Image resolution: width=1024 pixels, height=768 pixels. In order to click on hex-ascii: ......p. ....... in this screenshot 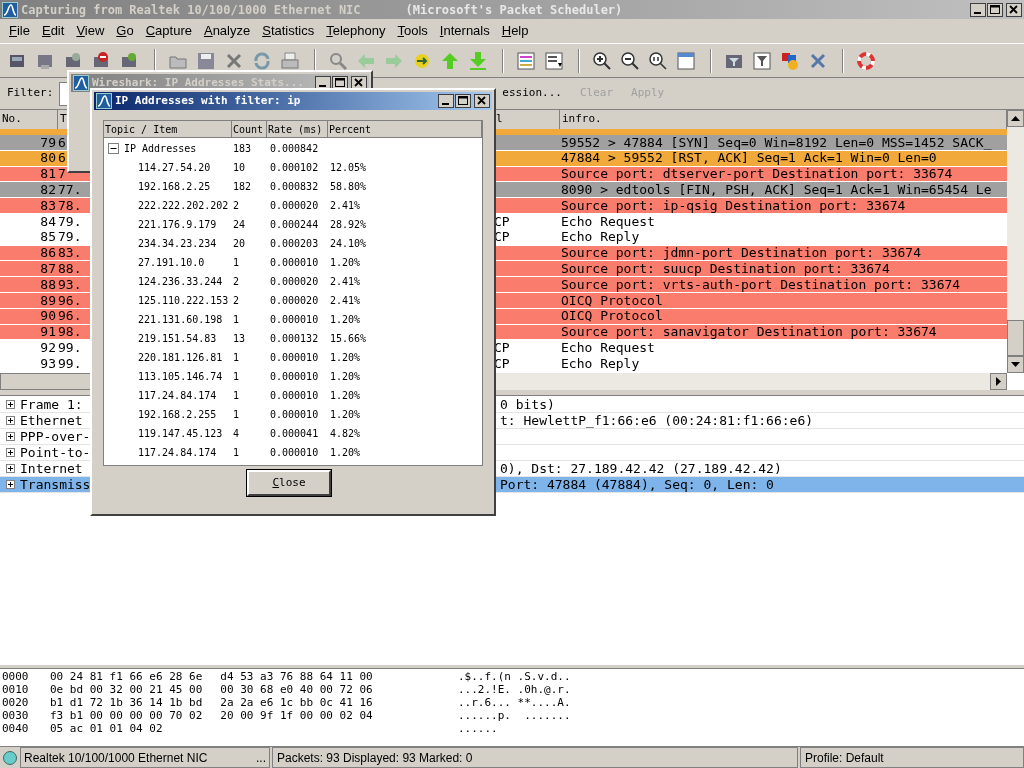, I will do `click(514, 715)`.